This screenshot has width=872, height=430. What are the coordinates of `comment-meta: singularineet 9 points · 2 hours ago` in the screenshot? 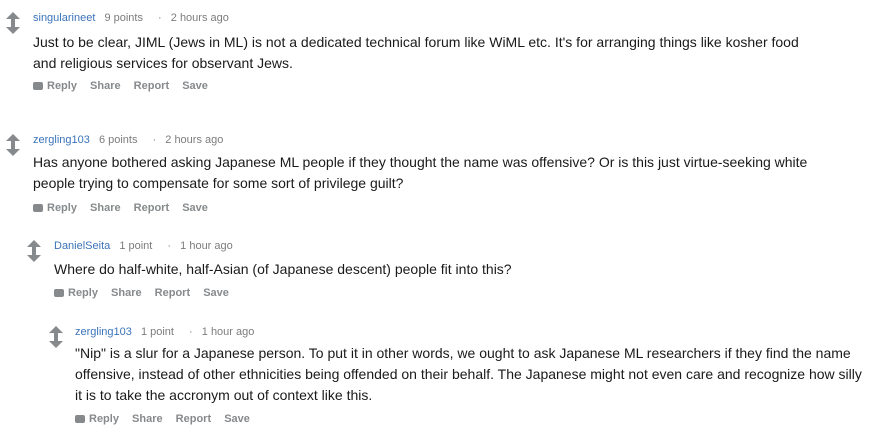 It's located at (131, 18).